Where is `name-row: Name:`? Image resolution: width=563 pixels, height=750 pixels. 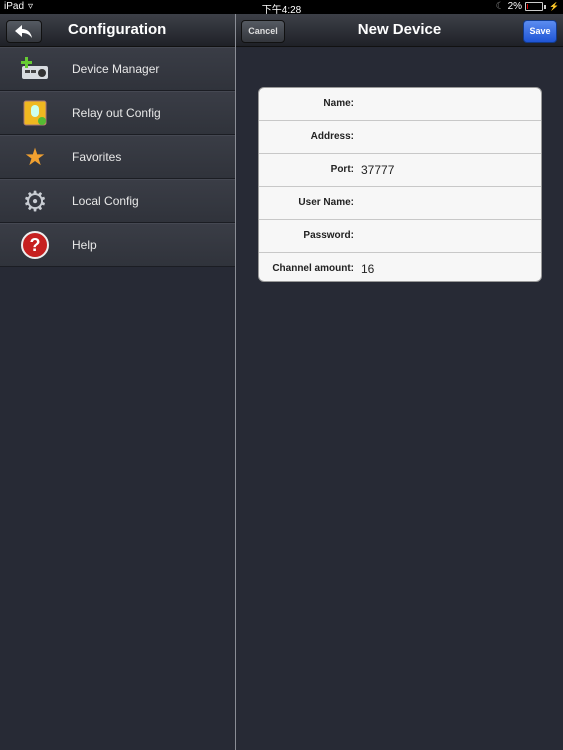 name-row: Name: is located at coordinates (400, 104).